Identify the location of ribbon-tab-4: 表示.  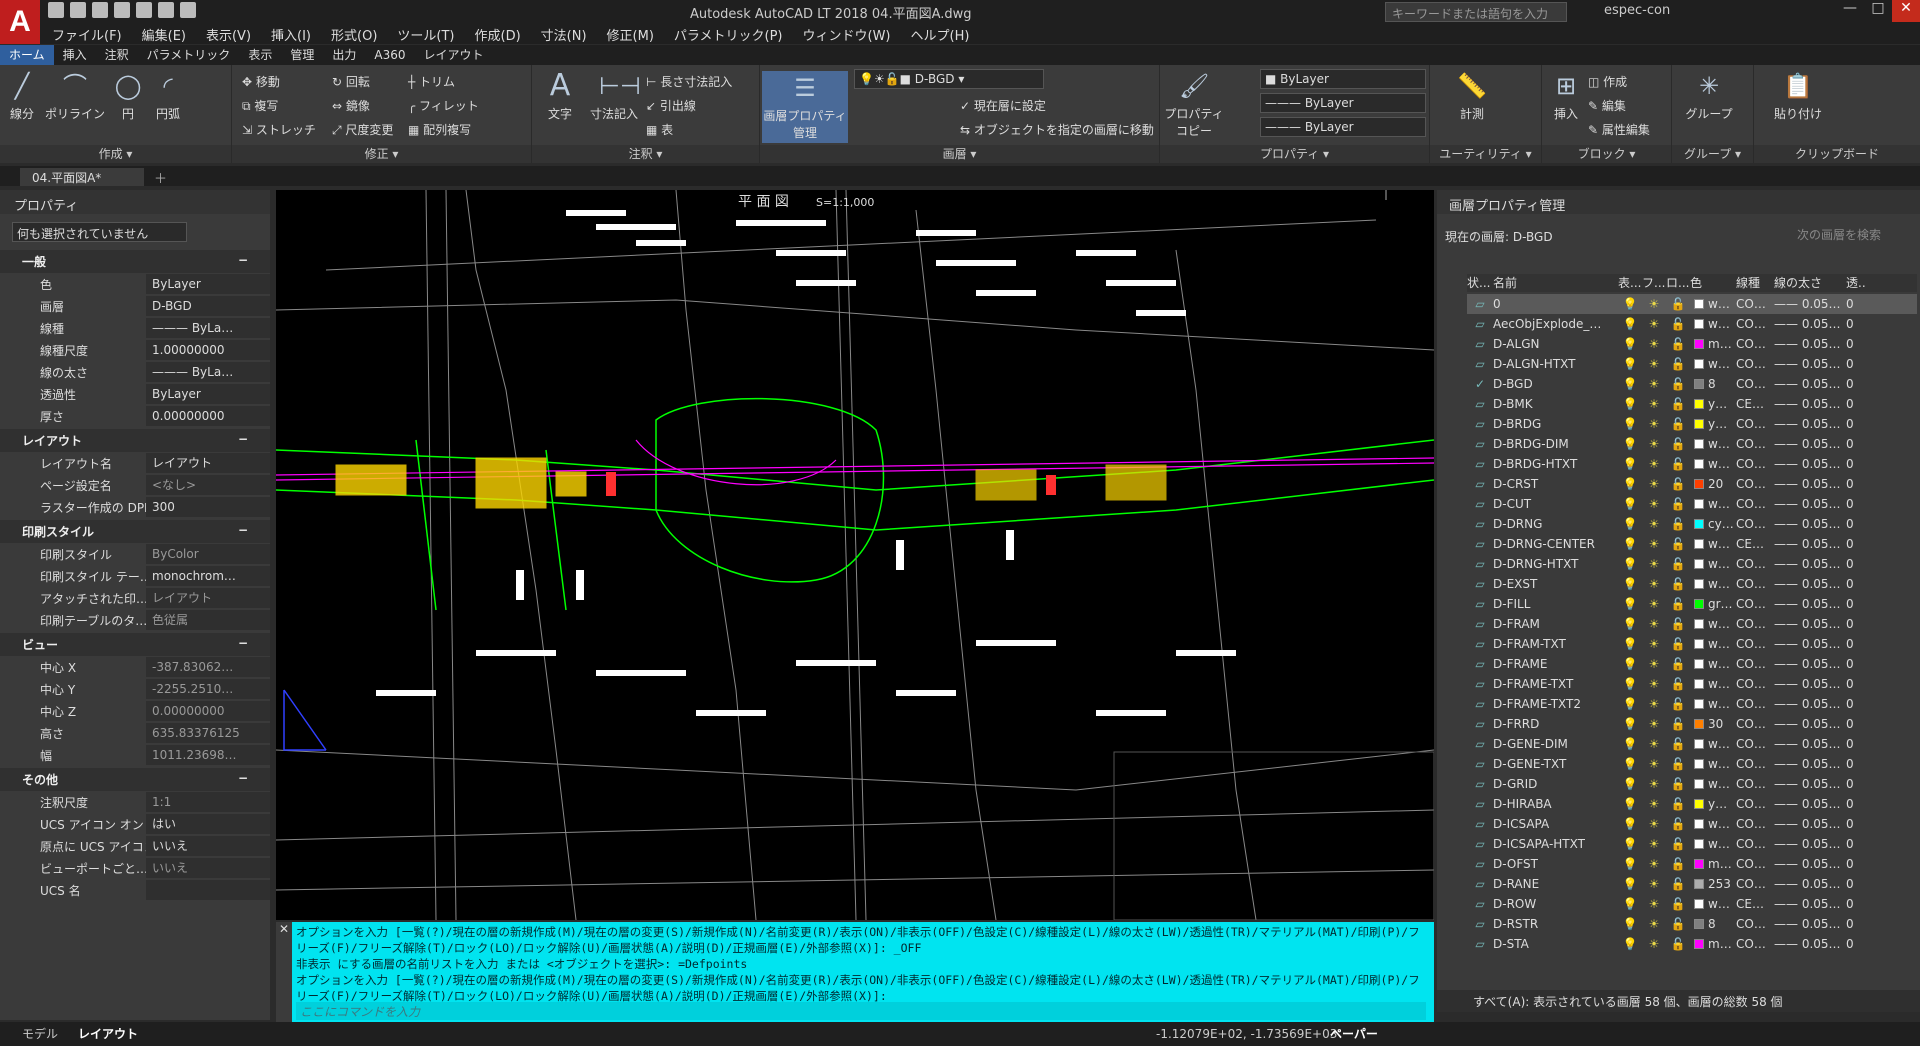
(260, 55).